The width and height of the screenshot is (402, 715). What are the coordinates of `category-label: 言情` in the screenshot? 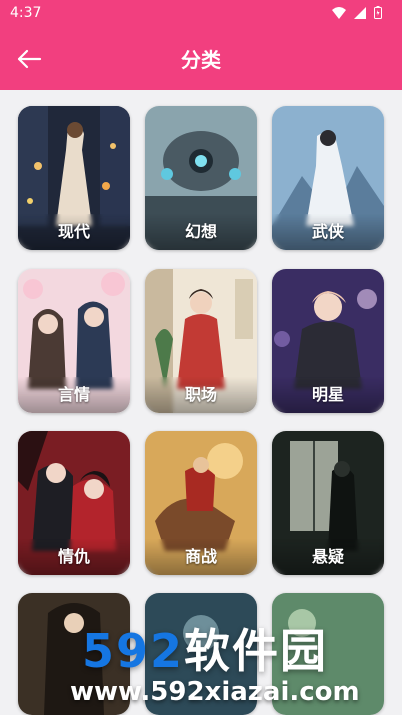 It's located at (73, 394).